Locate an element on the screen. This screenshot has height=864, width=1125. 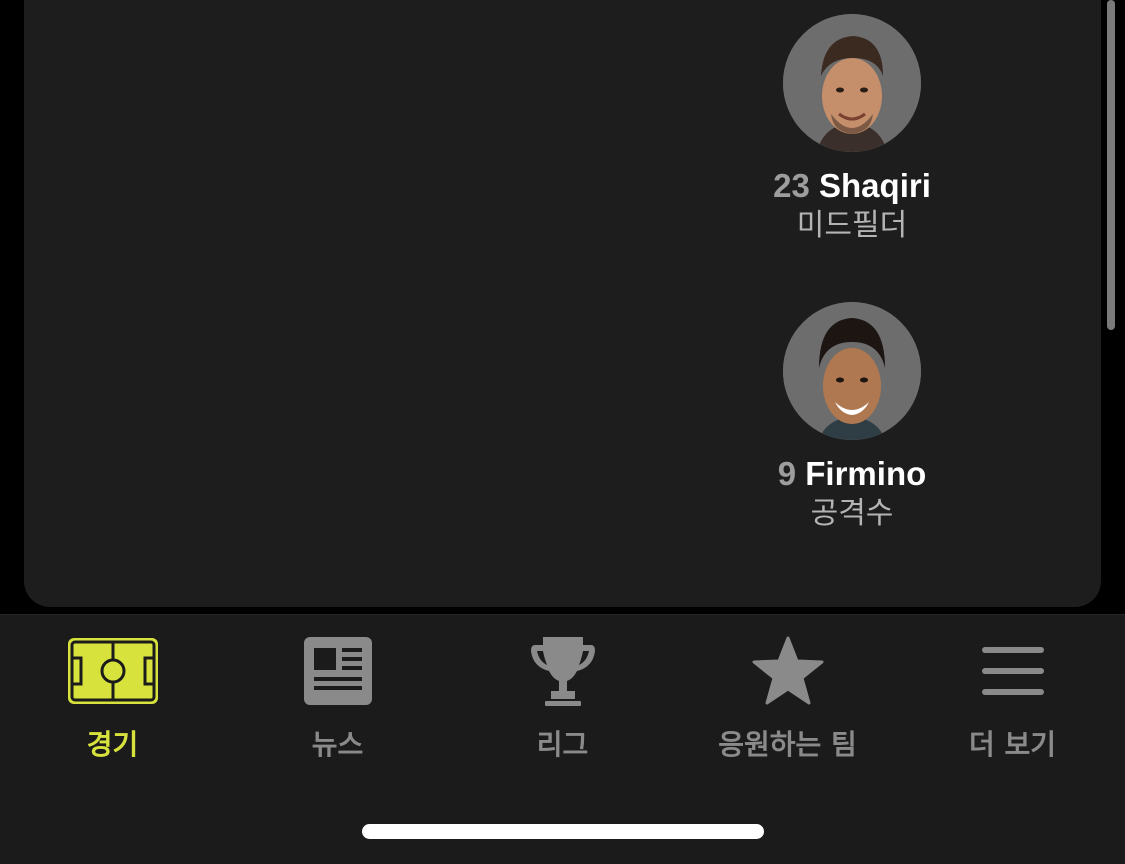
player-card-shaqiri: 23 Shaqiri 미드필더 is located at coordinates (852, 129).